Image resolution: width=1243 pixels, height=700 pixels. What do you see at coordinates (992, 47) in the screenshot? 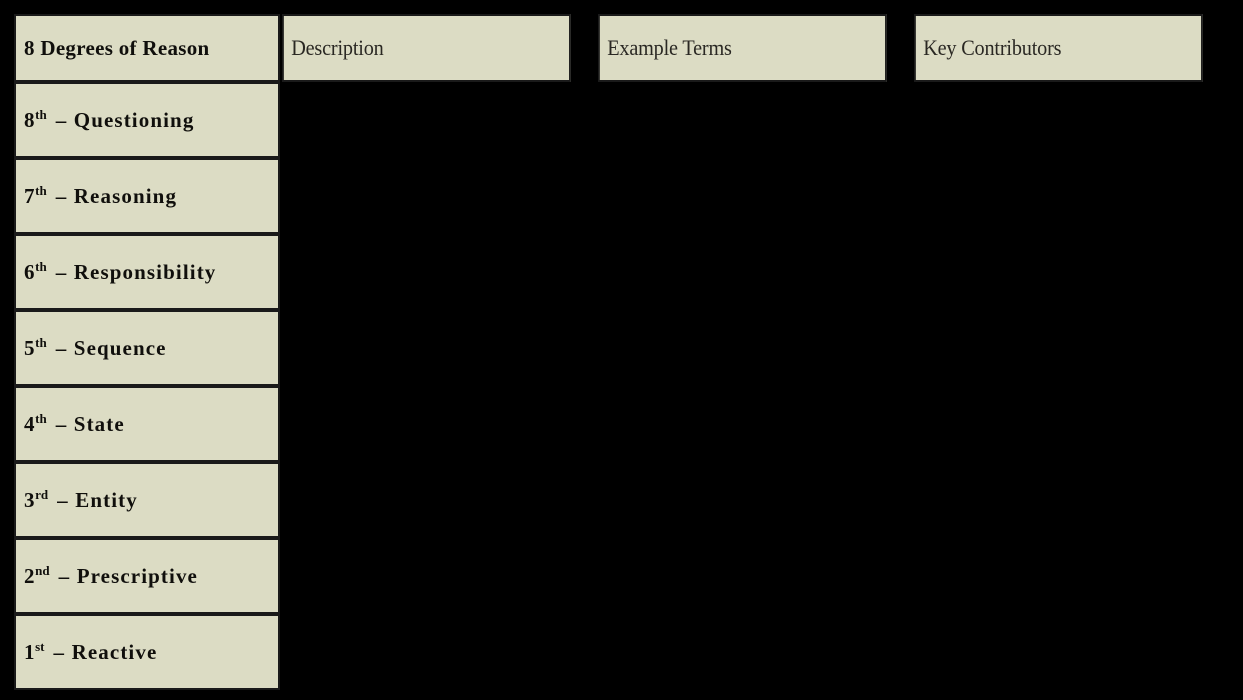
I see `table-header-key-contributors-label: Key Contributors` at bounding box center [992, 47].